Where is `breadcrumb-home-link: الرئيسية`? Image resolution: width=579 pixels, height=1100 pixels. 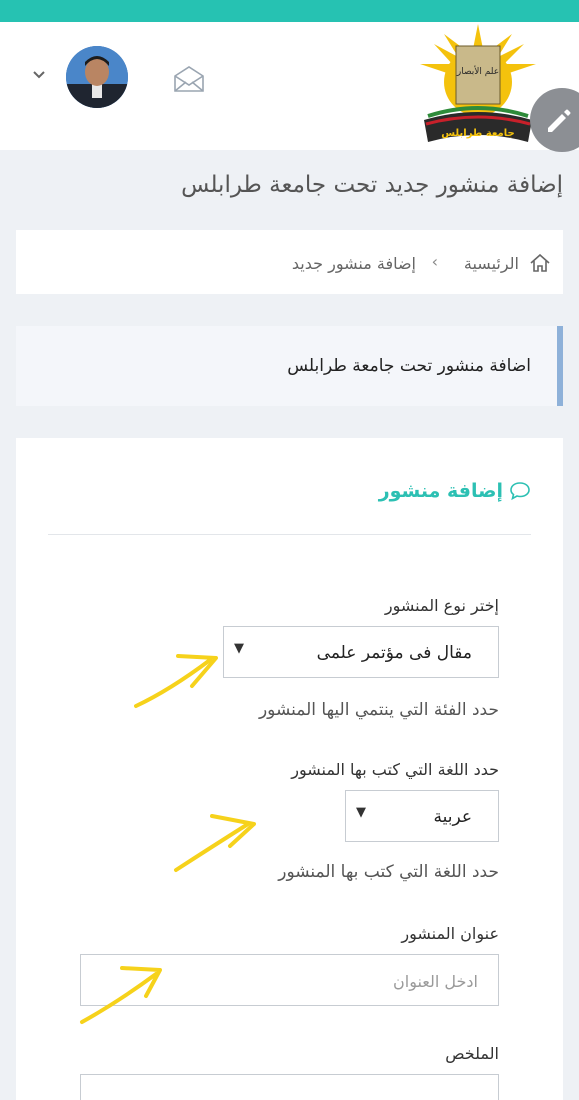 breadcrumb-home-link: الرئيسية is located at coordinates (491, 263).